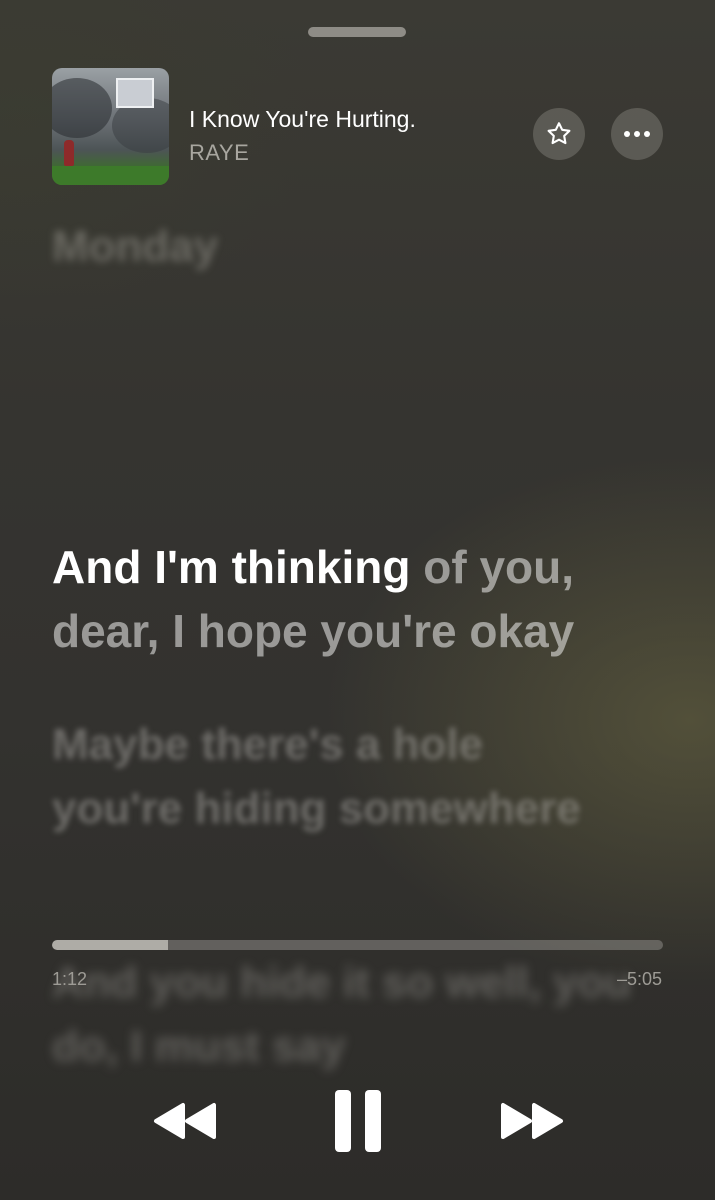 The height and width of the screenshot is (1200, 715). I want to click on elapsed-time: 1:12, so click(70, 979).